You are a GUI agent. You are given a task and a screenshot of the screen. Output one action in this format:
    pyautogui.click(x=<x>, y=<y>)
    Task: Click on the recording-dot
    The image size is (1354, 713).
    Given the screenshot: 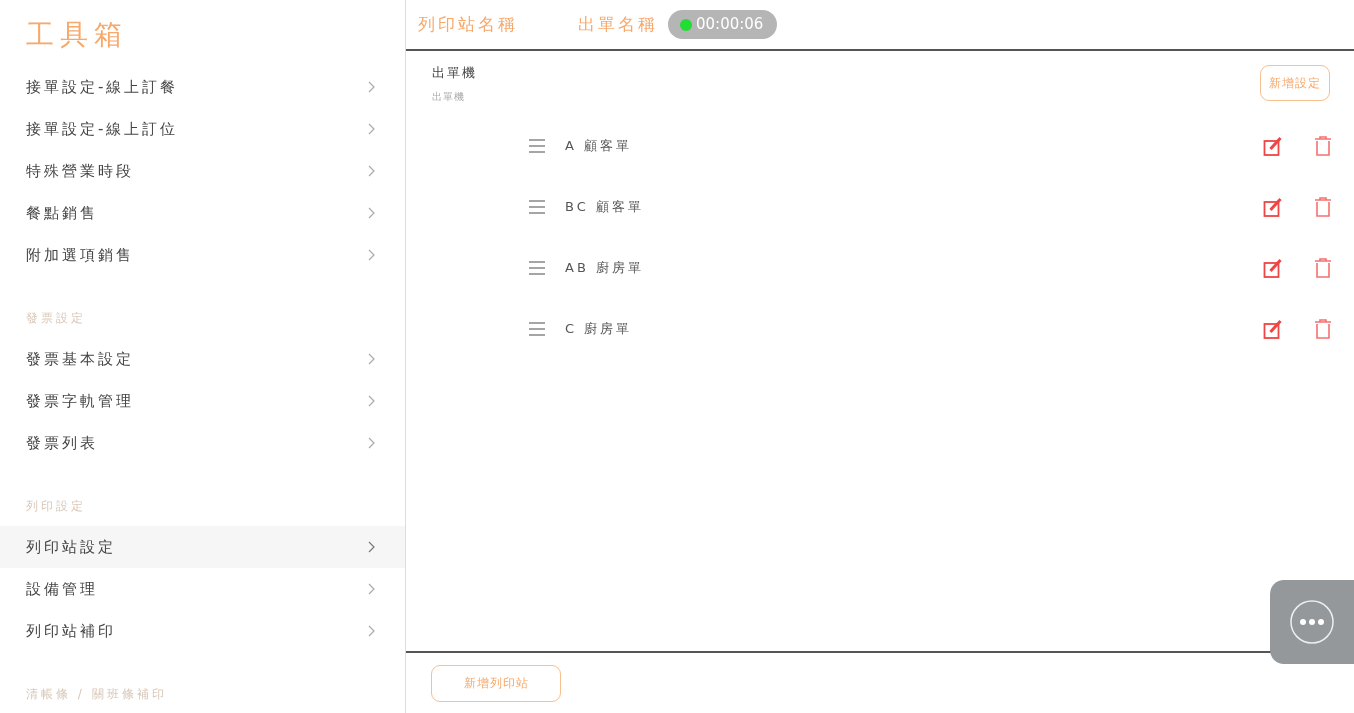 What is the action you would take?
    pyautogui.click(x=686, y=24)
    